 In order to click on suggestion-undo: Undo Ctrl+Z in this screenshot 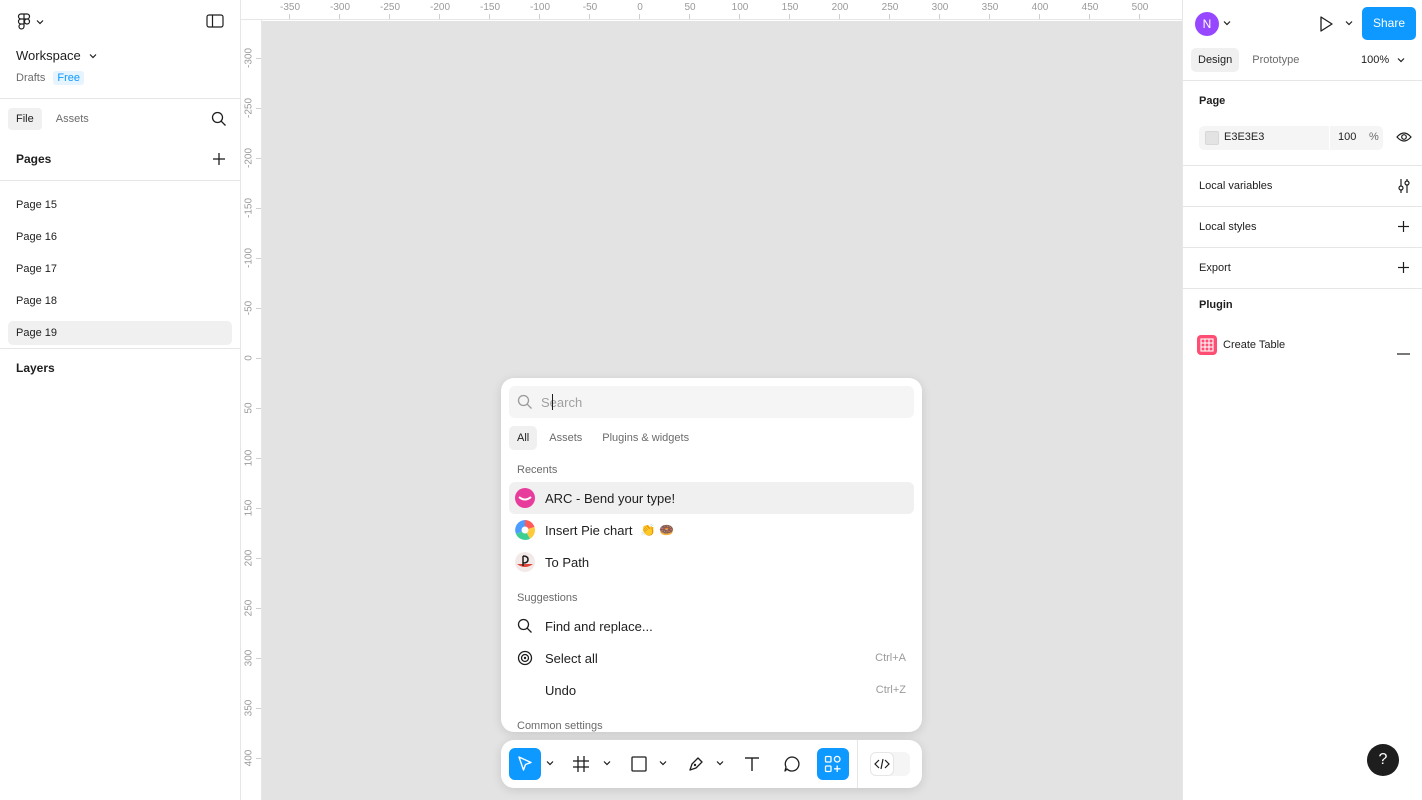, I will do `click(711, 690)`.